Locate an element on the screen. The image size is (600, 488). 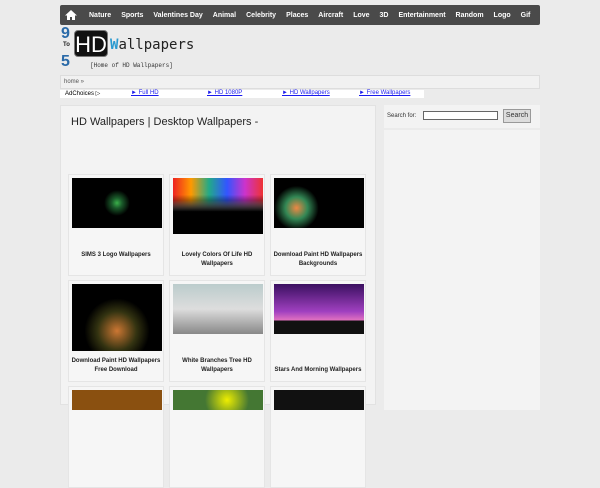
wallpaper-card: SIMS 3 Logo Wallpapers is located at coordinates (116, 225).